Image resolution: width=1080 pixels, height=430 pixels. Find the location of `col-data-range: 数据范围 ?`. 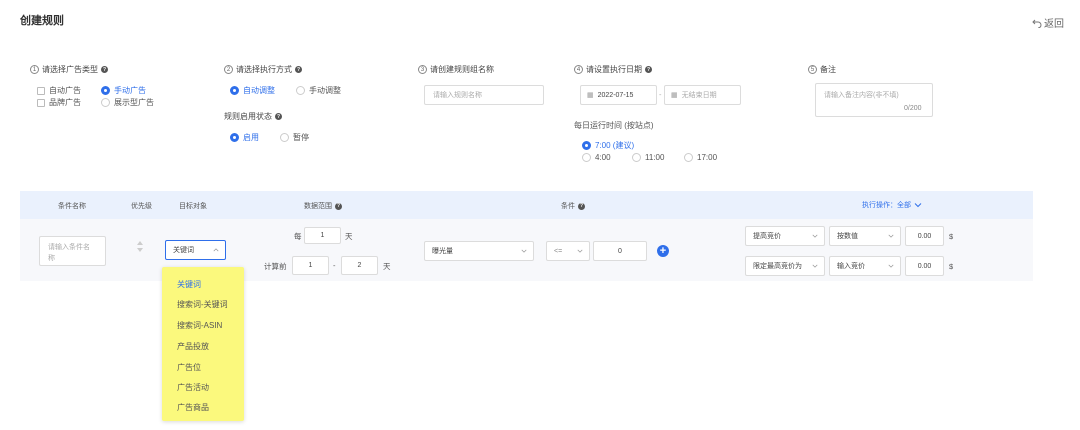

col-data-range: 数据范围 ? is located at coordinates (323, 206).